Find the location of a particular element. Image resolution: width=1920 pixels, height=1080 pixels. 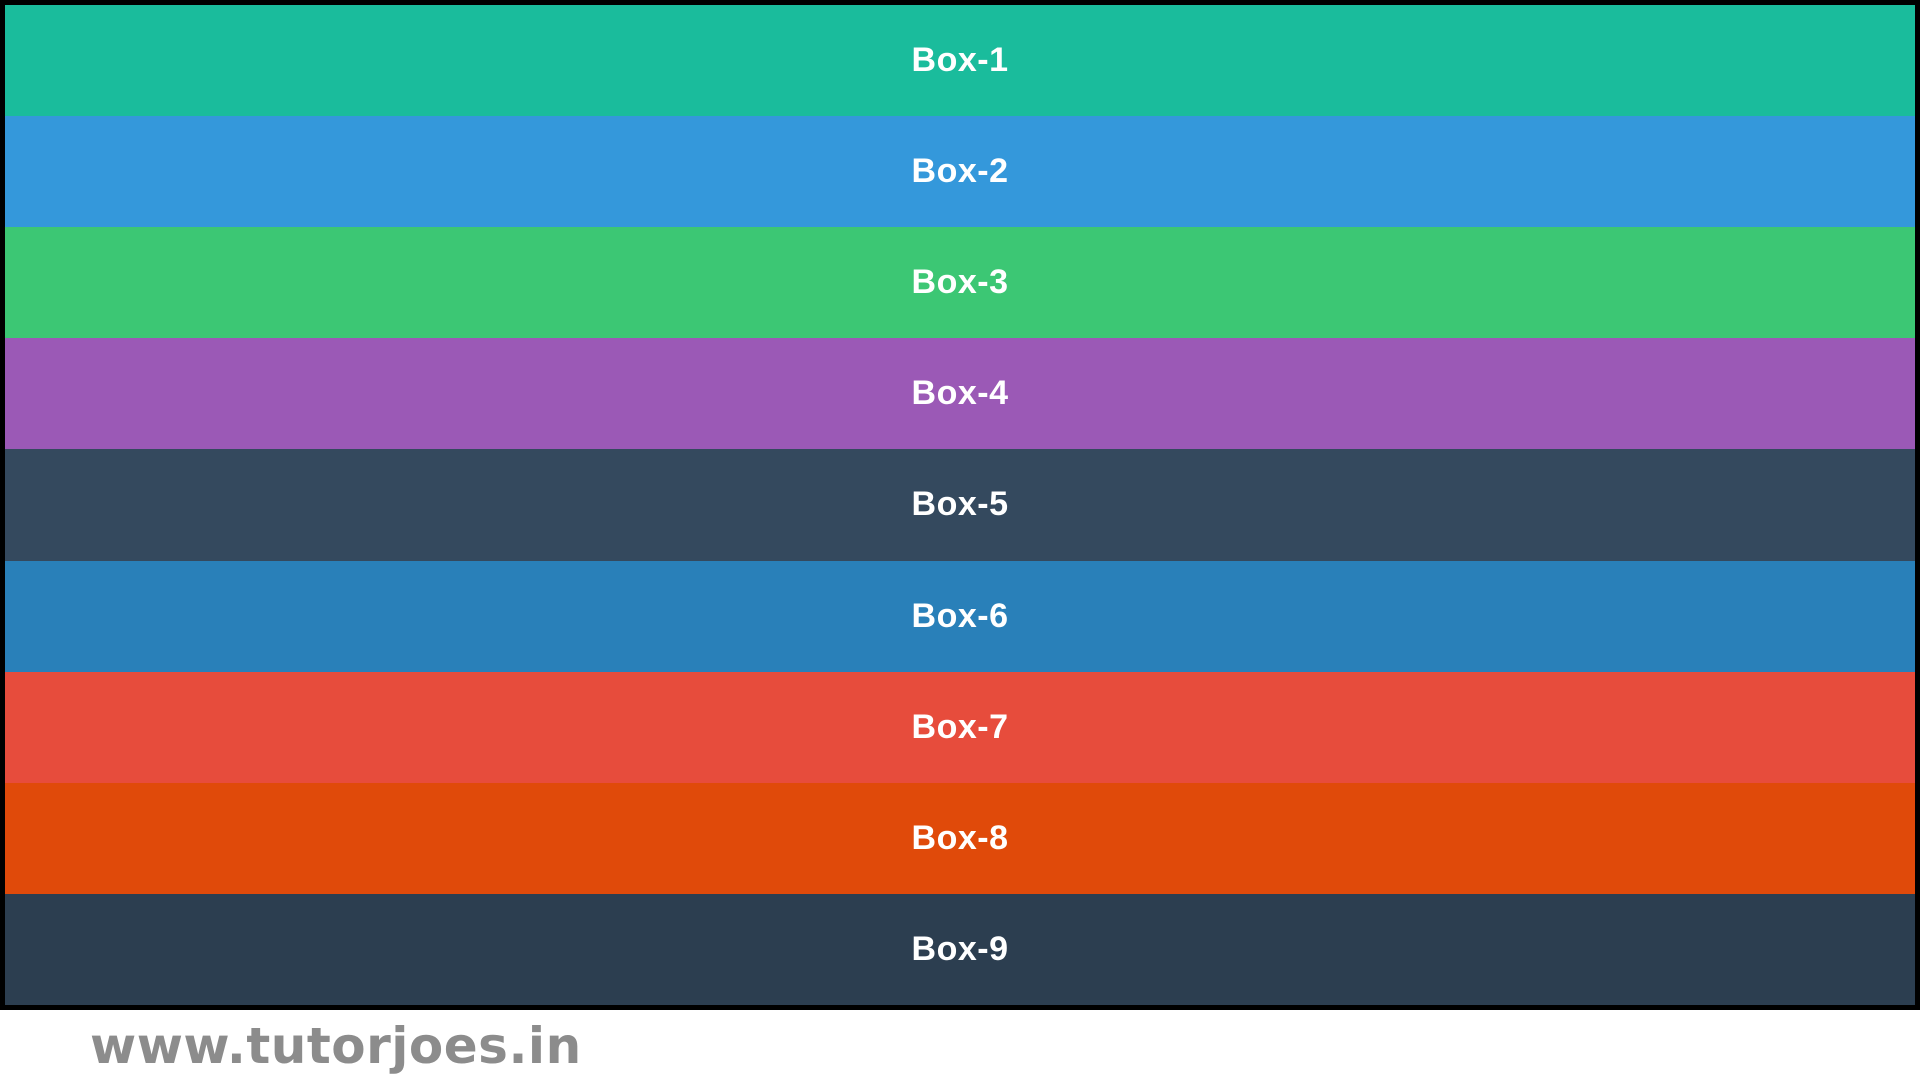

box-5: Box-5 is located at coordinates (960, 505).